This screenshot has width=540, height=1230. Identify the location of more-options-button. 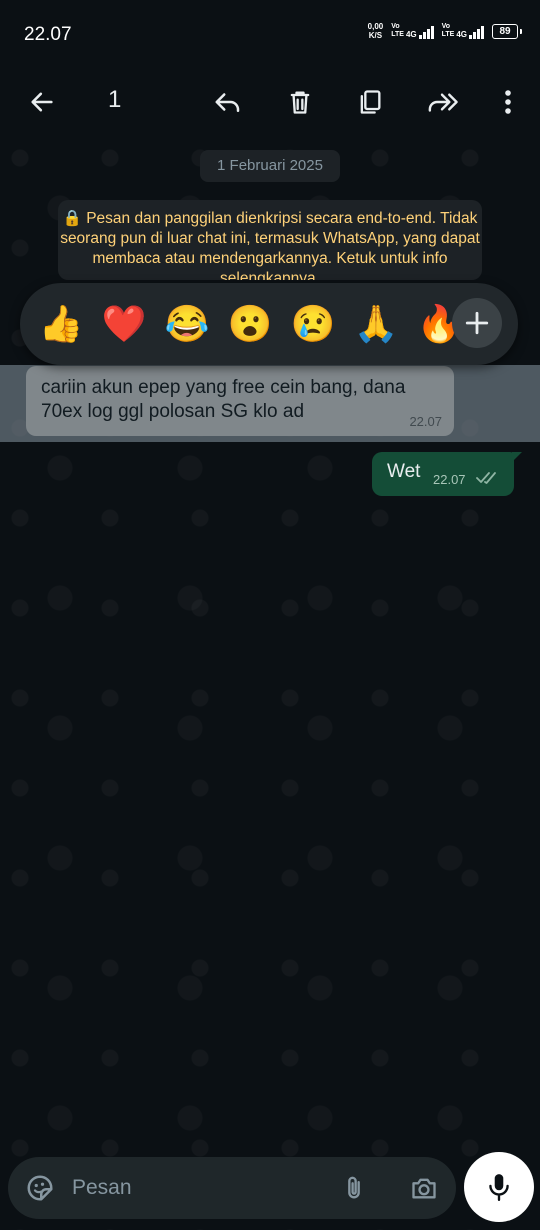
(508, 102).